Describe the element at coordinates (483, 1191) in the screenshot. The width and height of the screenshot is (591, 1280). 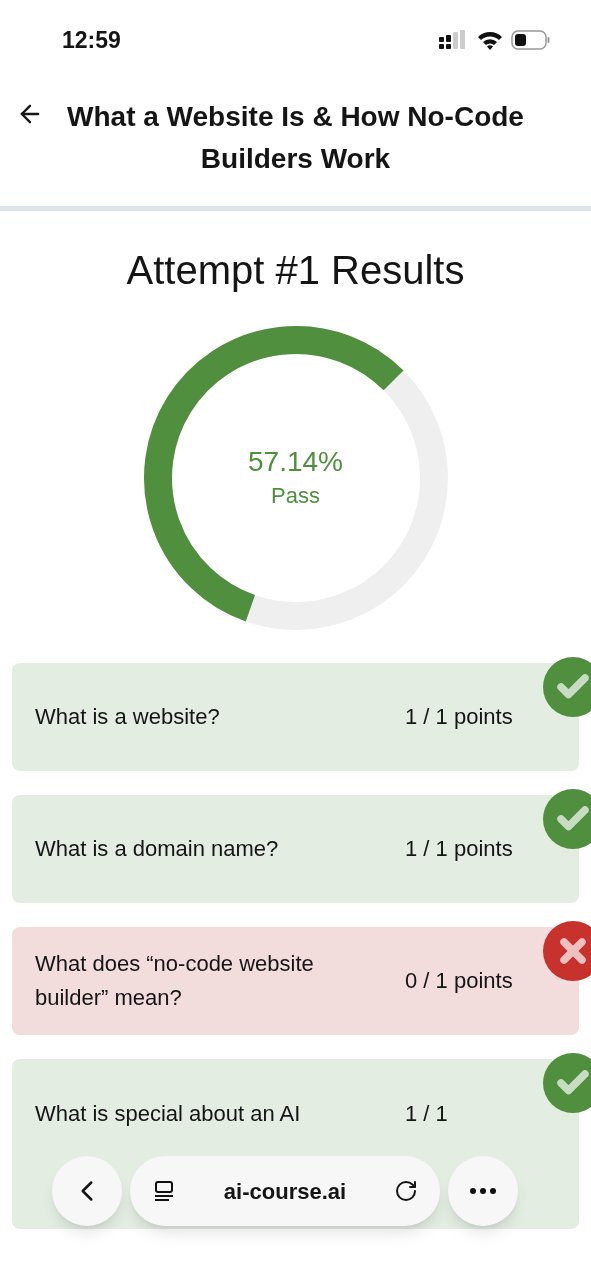
I see `more-icon` at that location.